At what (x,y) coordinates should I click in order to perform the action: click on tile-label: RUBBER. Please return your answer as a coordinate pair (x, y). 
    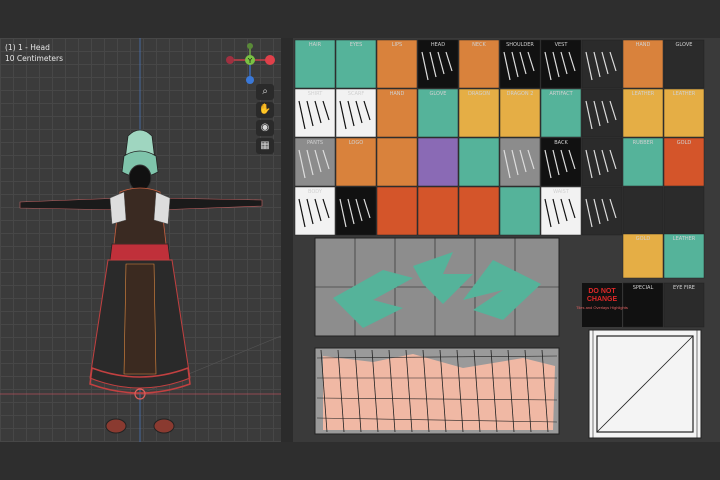
    Looking at the image, I should click on (643, 143).